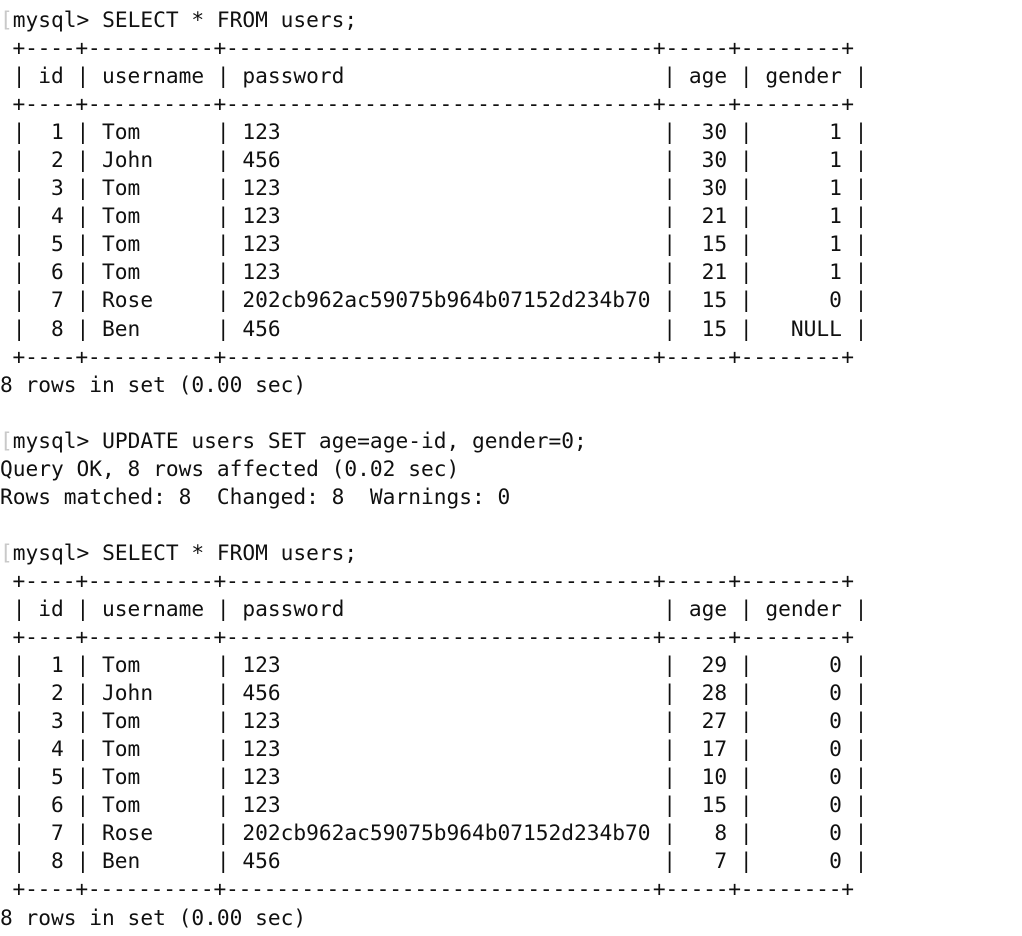 The image size is (1022, 936). What do you see at coordinates (434, 693) in the screenshot?
I see `table-row: | 2 | John | 456 | 28 | 0 |` at bounding box center [434, 693].